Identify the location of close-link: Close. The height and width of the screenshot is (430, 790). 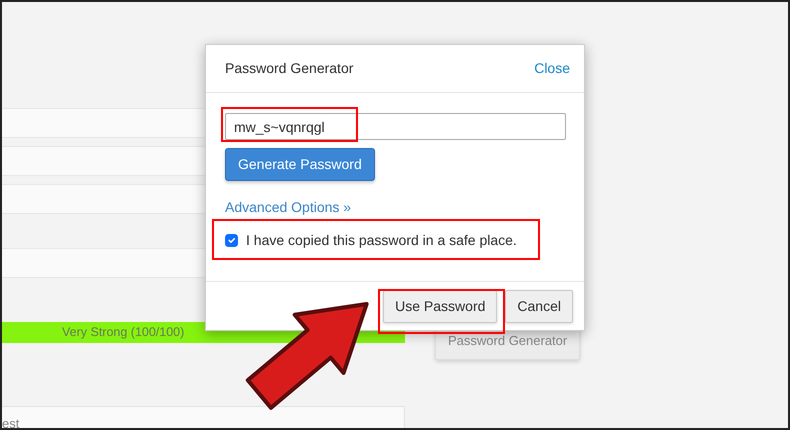
(552, 68).